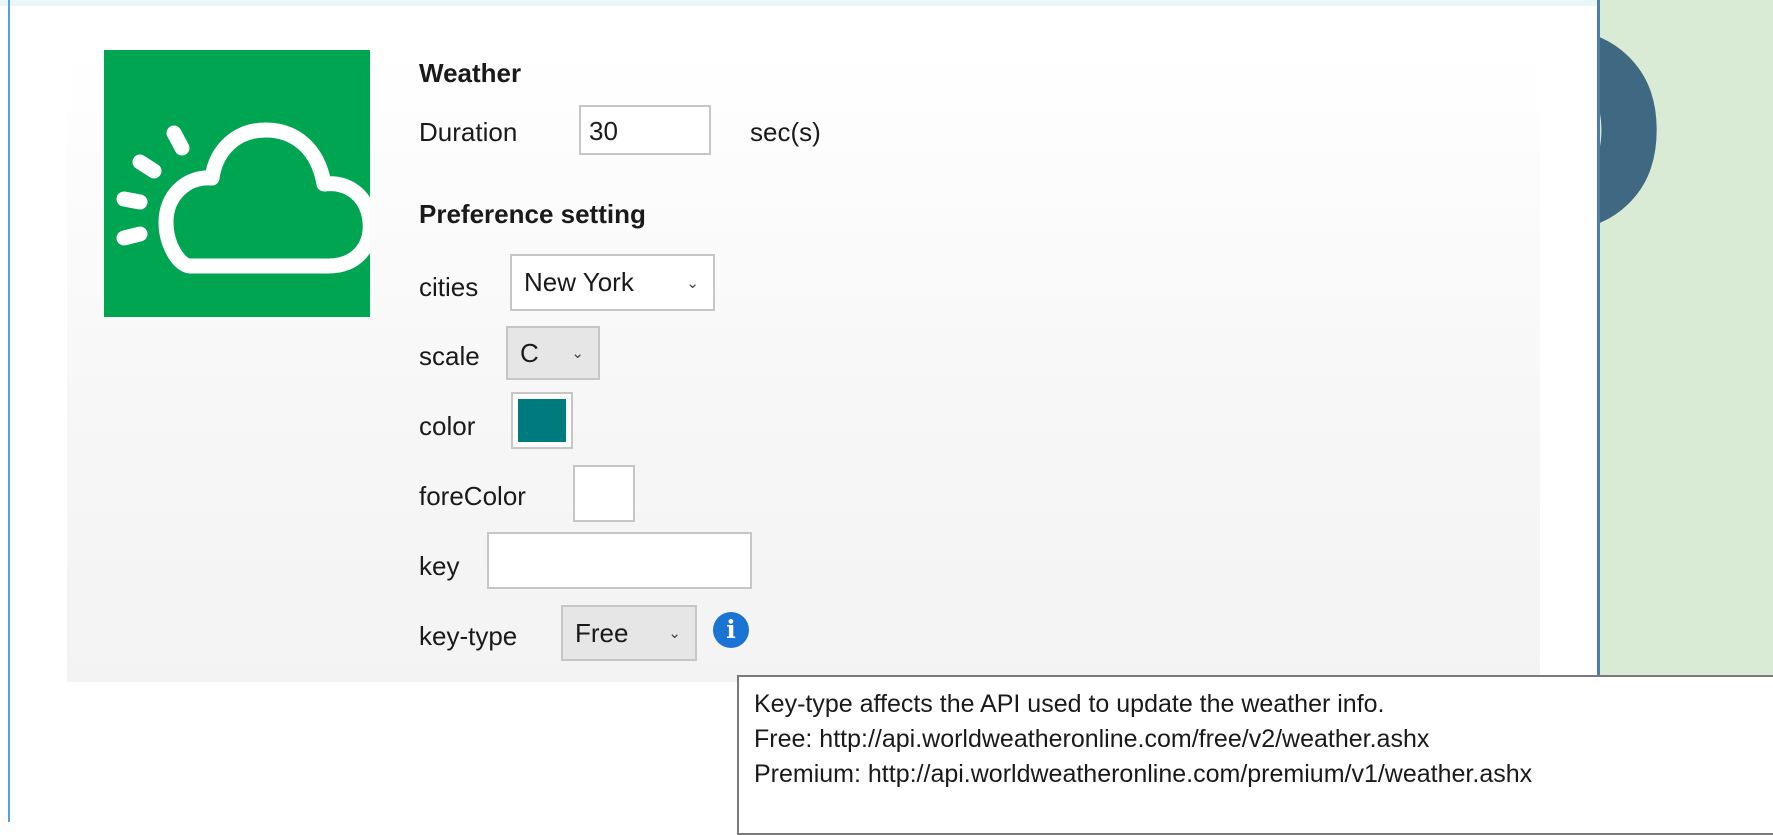 The image size is (1773, 835). What do you see at coordinates (1636, 139) in the screenshot?
I see `background-preview-letter: D` at bounding box center [1636, 139].